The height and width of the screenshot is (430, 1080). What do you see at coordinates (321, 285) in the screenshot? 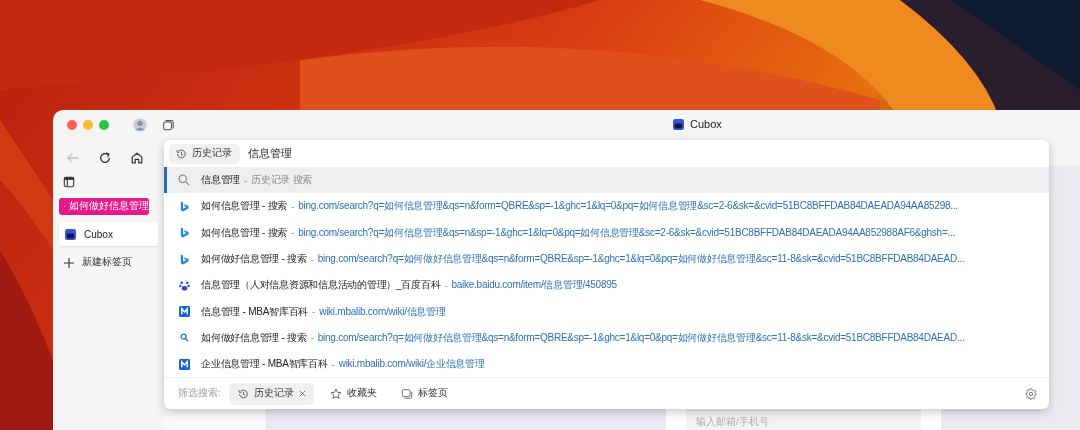
I see `result-title: 信息管理（人对信息资源和信息活动的管理）_百度百科` at bounding box center [321, 285].